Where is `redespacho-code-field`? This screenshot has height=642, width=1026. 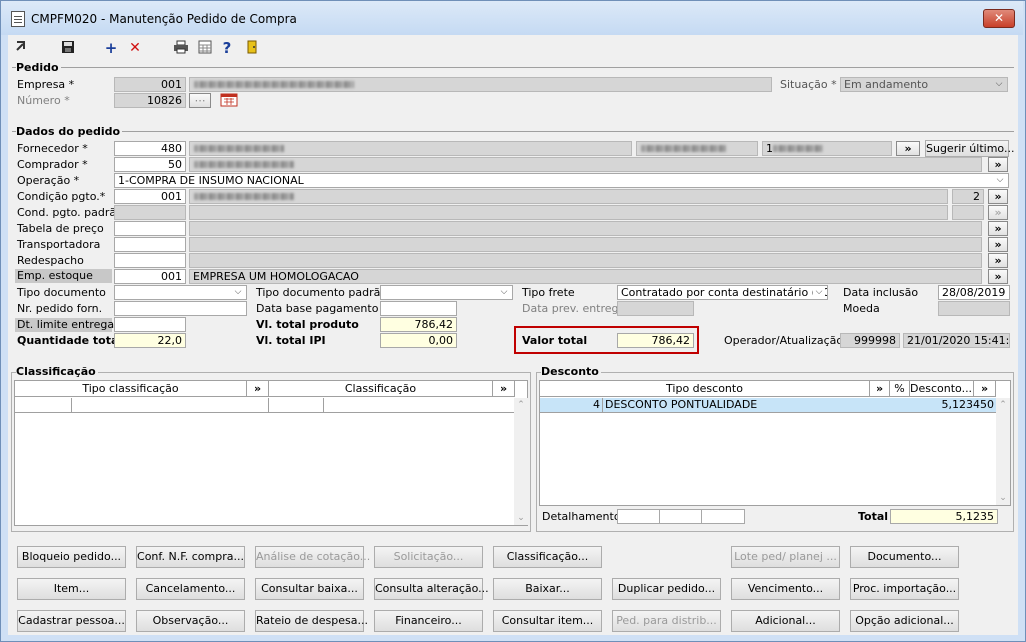
redespacho-code-field is located at coordinates (150, 260).